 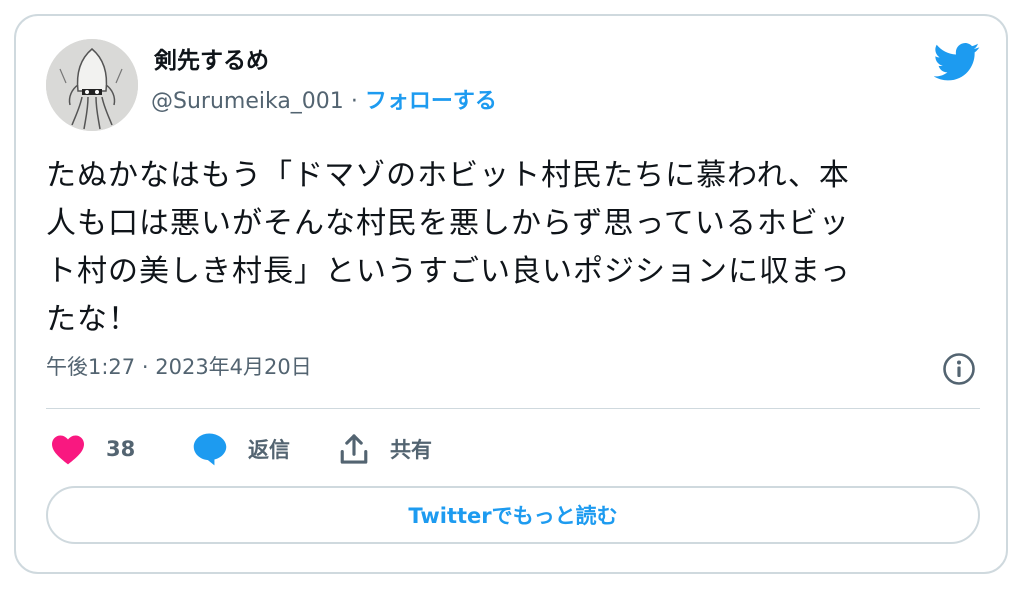 I want to click on avatar, so click(x=92, y=85).